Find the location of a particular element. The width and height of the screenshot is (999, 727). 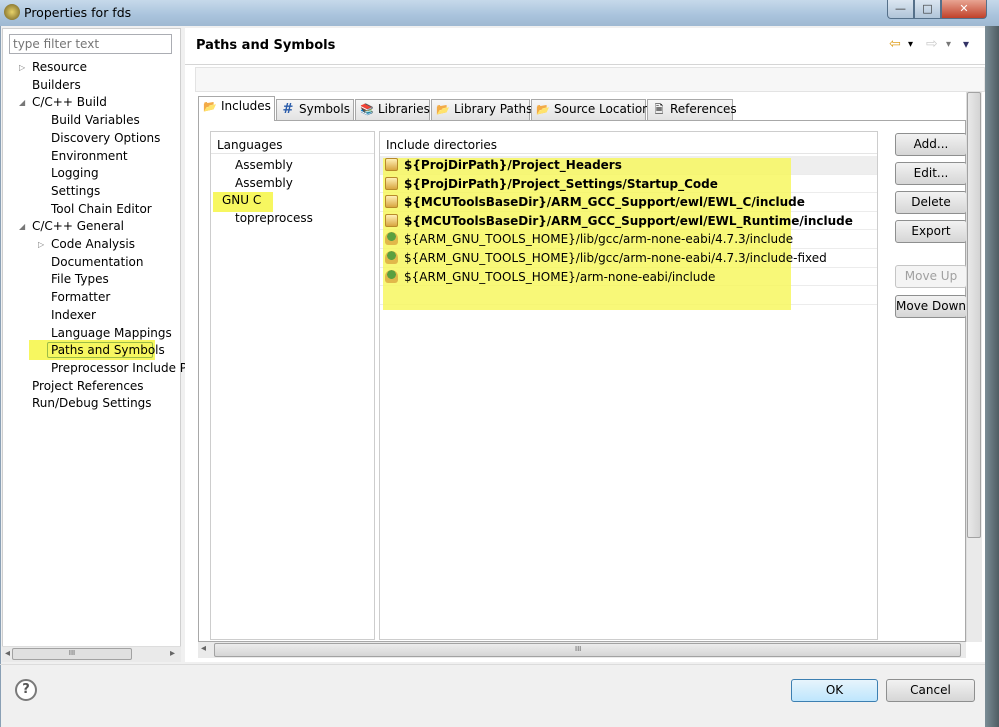

language-item: topreprocess is located at coordinates (274, 218).